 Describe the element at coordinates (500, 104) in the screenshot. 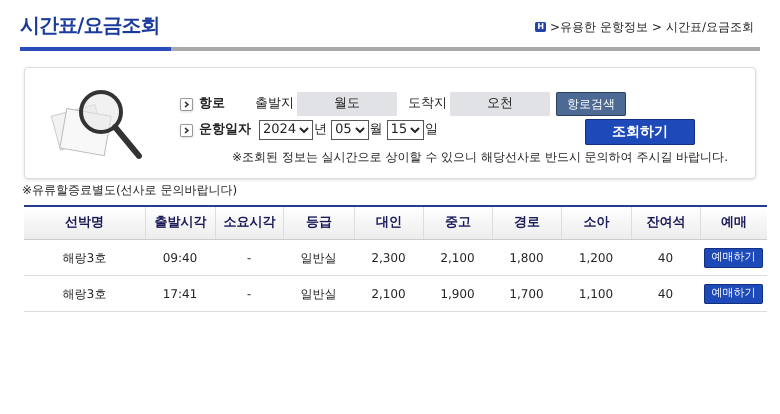

I see `arrival-field: 오천` at that location.